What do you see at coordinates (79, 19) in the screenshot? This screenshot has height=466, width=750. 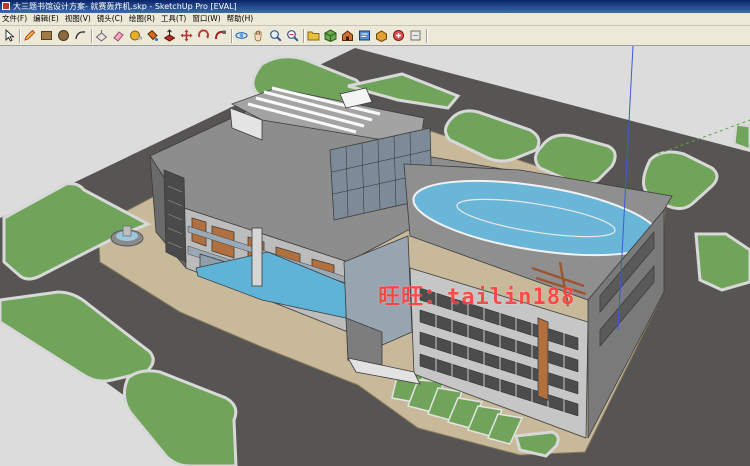 I see `menu-view: 视图(V)` at bounding box center [79, 19].